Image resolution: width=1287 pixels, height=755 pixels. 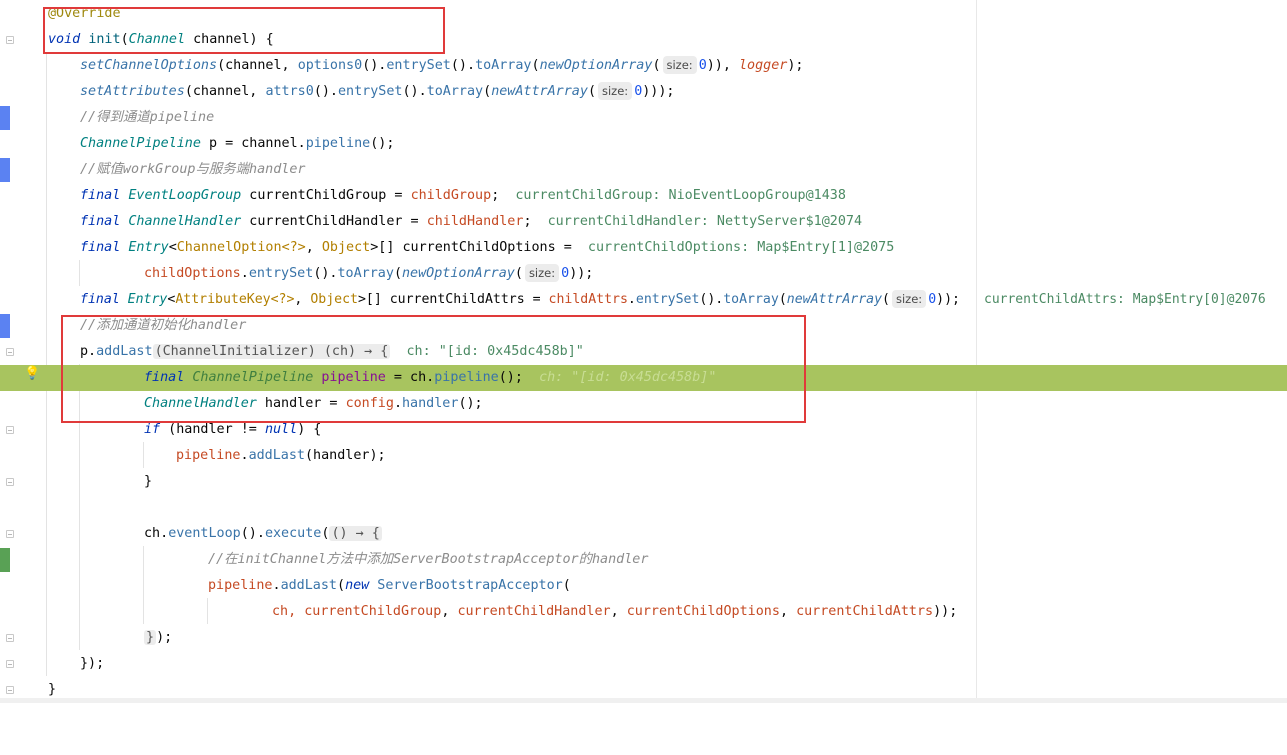 I want to click on code-token: ., so click(x=276, y=585).